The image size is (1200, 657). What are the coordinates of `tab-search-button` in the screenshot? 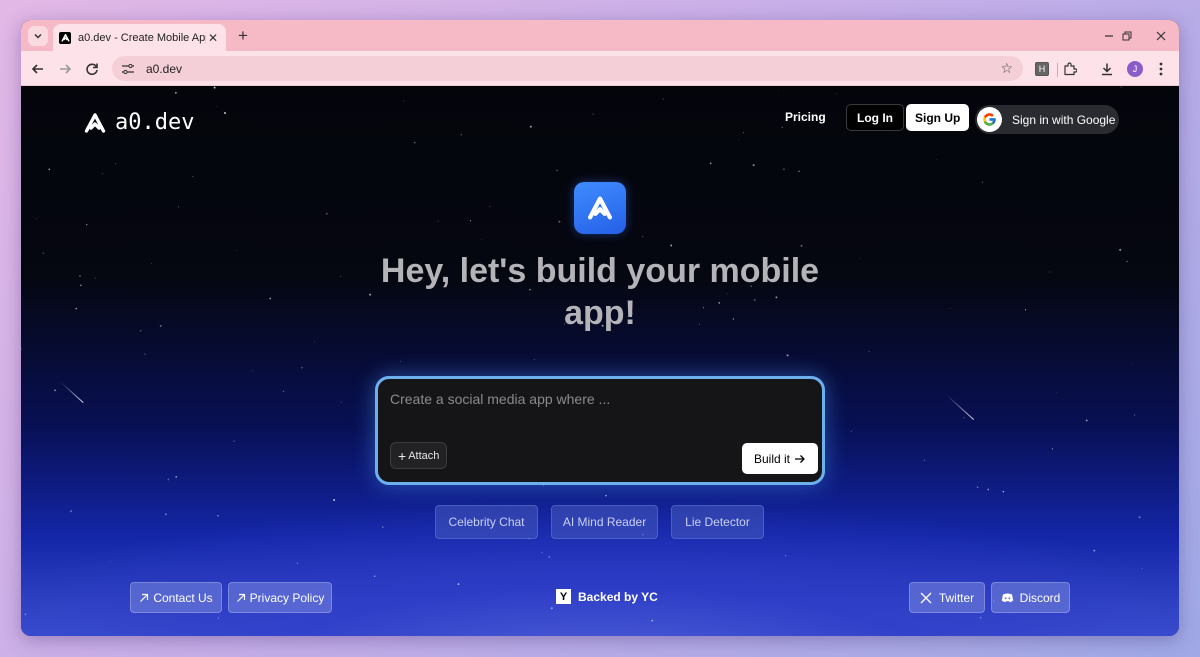 It's located at (38, 36).